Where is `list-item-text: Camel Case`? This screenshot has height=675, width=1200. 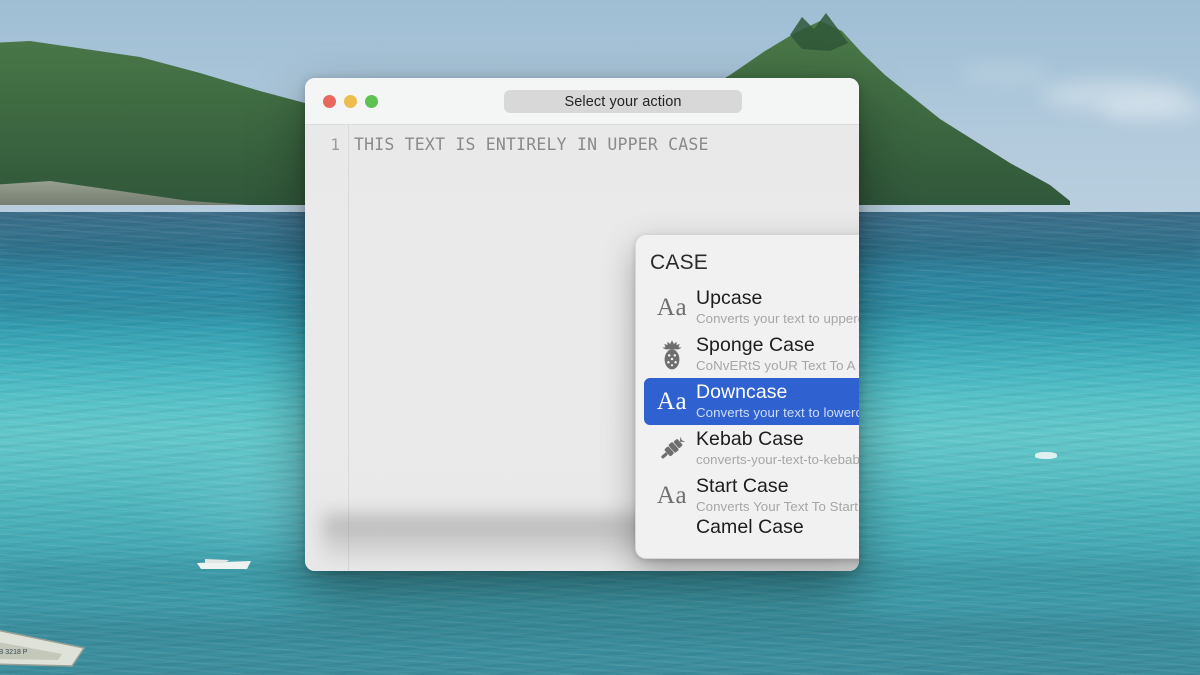
list-item-text: Camel Case is located at coordinates (750, 529).